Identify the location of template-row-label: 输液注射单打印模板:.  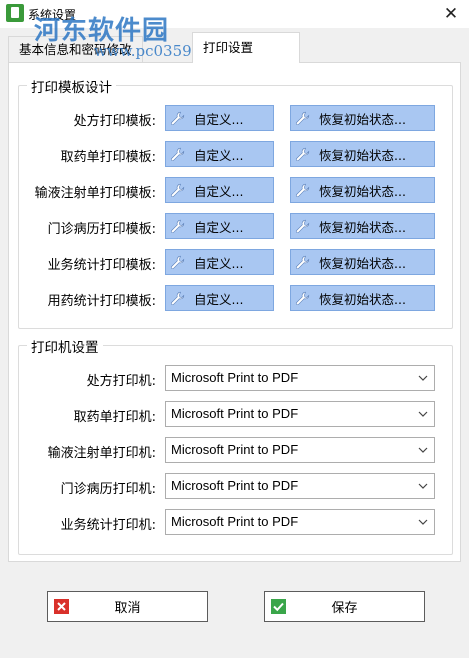
(95, 193).